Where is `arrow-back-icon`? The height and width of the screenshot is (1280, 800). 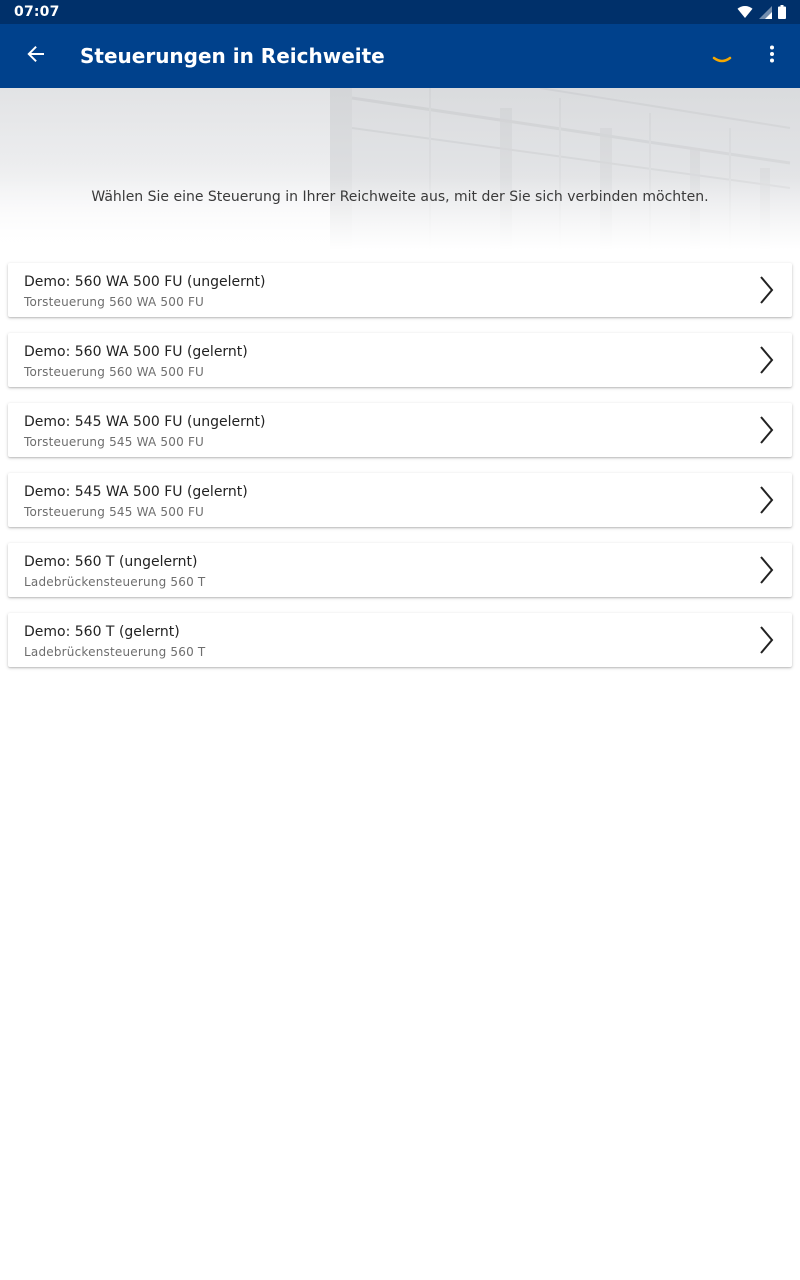 arrow-back-icon is located at coordinates (36, 56).